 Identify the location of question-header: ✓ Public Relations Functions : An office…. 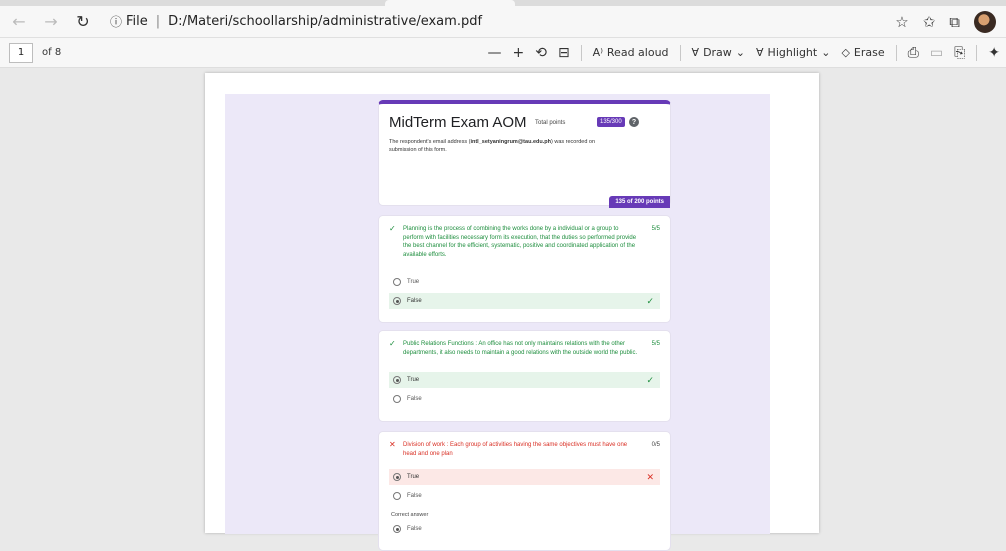
(524, 348).